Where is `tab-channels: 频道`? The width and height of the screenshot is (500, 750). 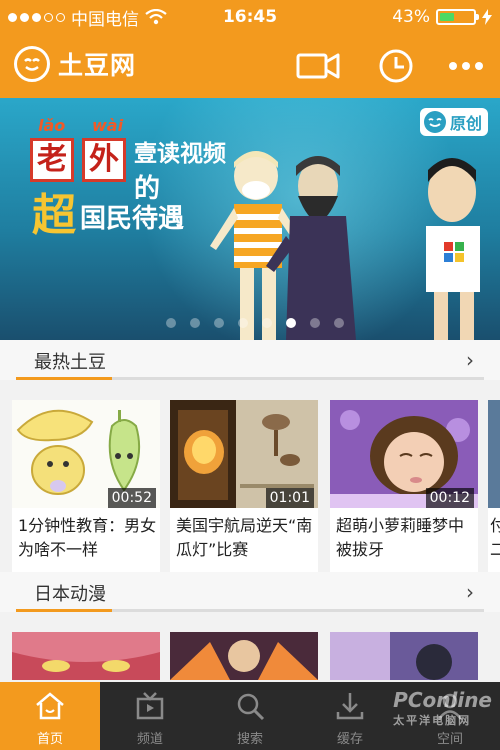
tab-channels: 频道 is located at coordinates (150, 716).